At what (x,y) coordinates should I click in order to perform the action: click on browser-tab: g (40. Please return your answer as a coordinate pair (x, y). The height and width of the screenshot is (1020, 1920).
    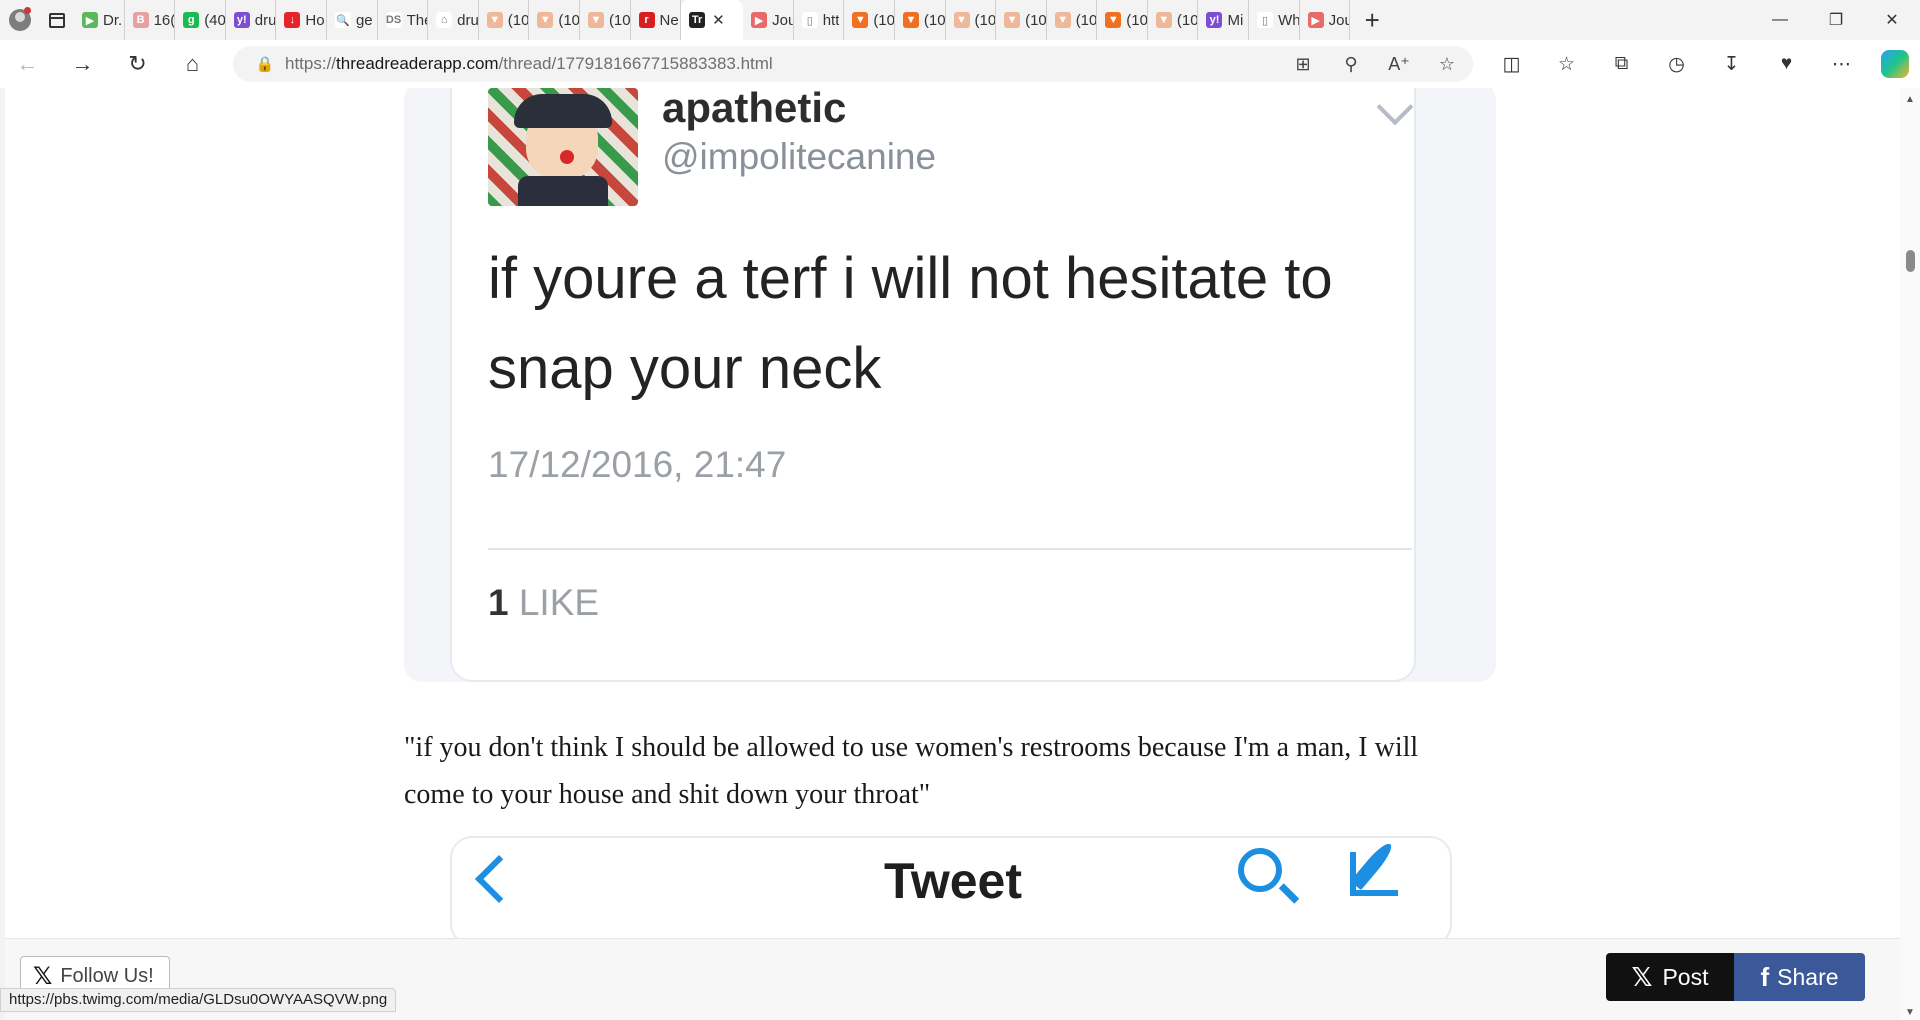
    Looking at the image, I should click on (200, 20).